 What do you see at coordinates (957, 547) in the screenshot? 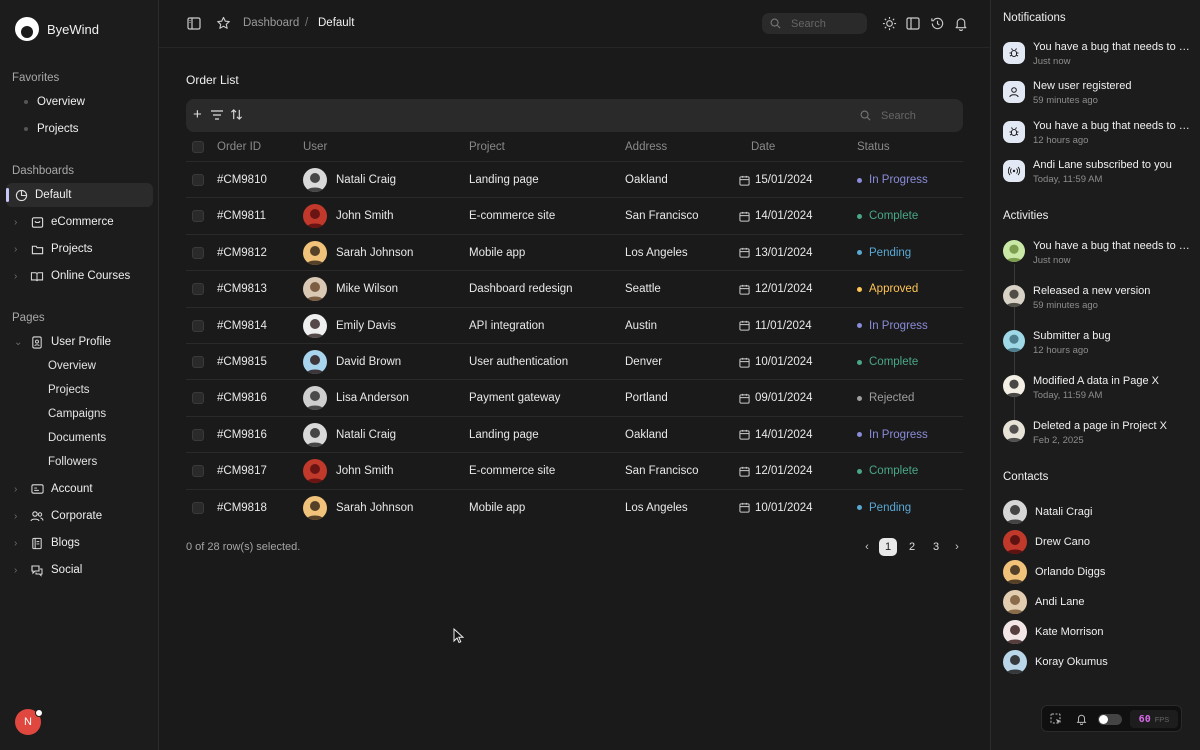
I see `next-page-icon: ›` at bounding box center [957, 547].